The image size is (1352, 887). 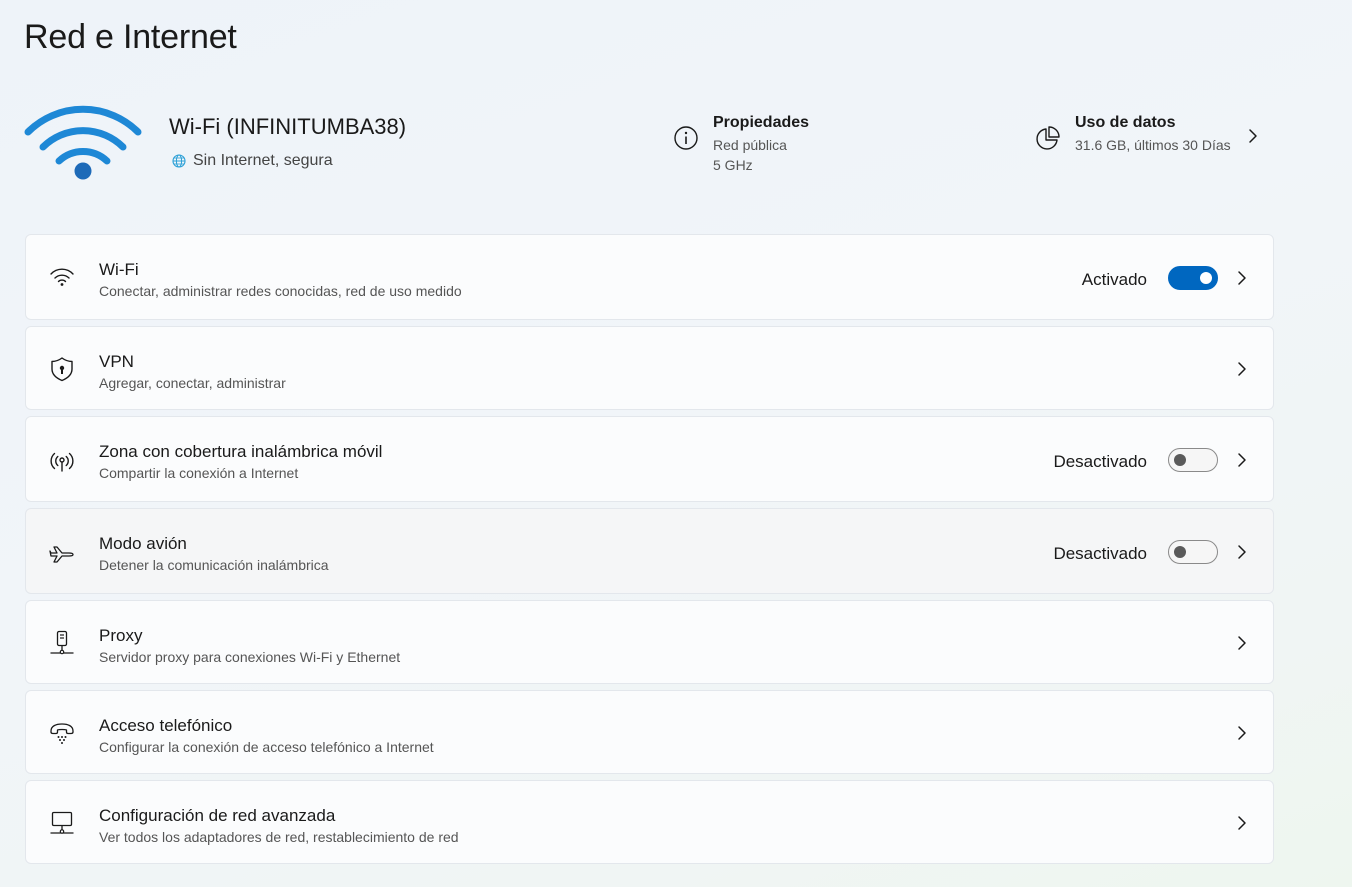 What do you see at coordinates (1125, 122) in the screenshot?
I see `data-usage-title: Uso de datos` at bounding box center [1125, 122].